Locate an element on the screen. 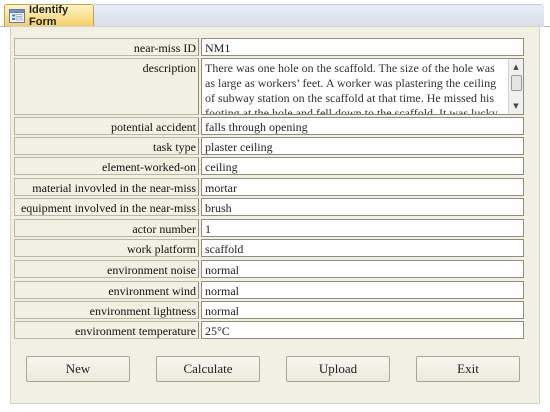  field-row-environment-wind: environment wind normal is located at coordinates (269, 290).